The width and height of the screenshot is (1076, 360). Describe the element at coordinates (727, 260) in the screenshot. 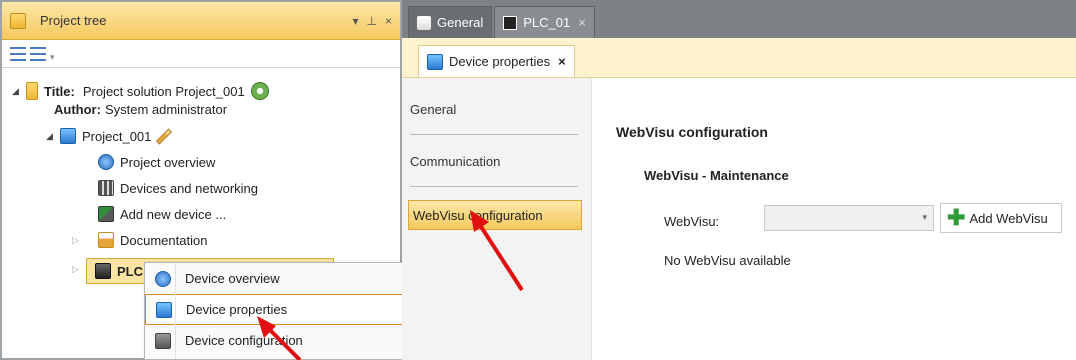

I see `empty-message: No WebVisu available` at that location.